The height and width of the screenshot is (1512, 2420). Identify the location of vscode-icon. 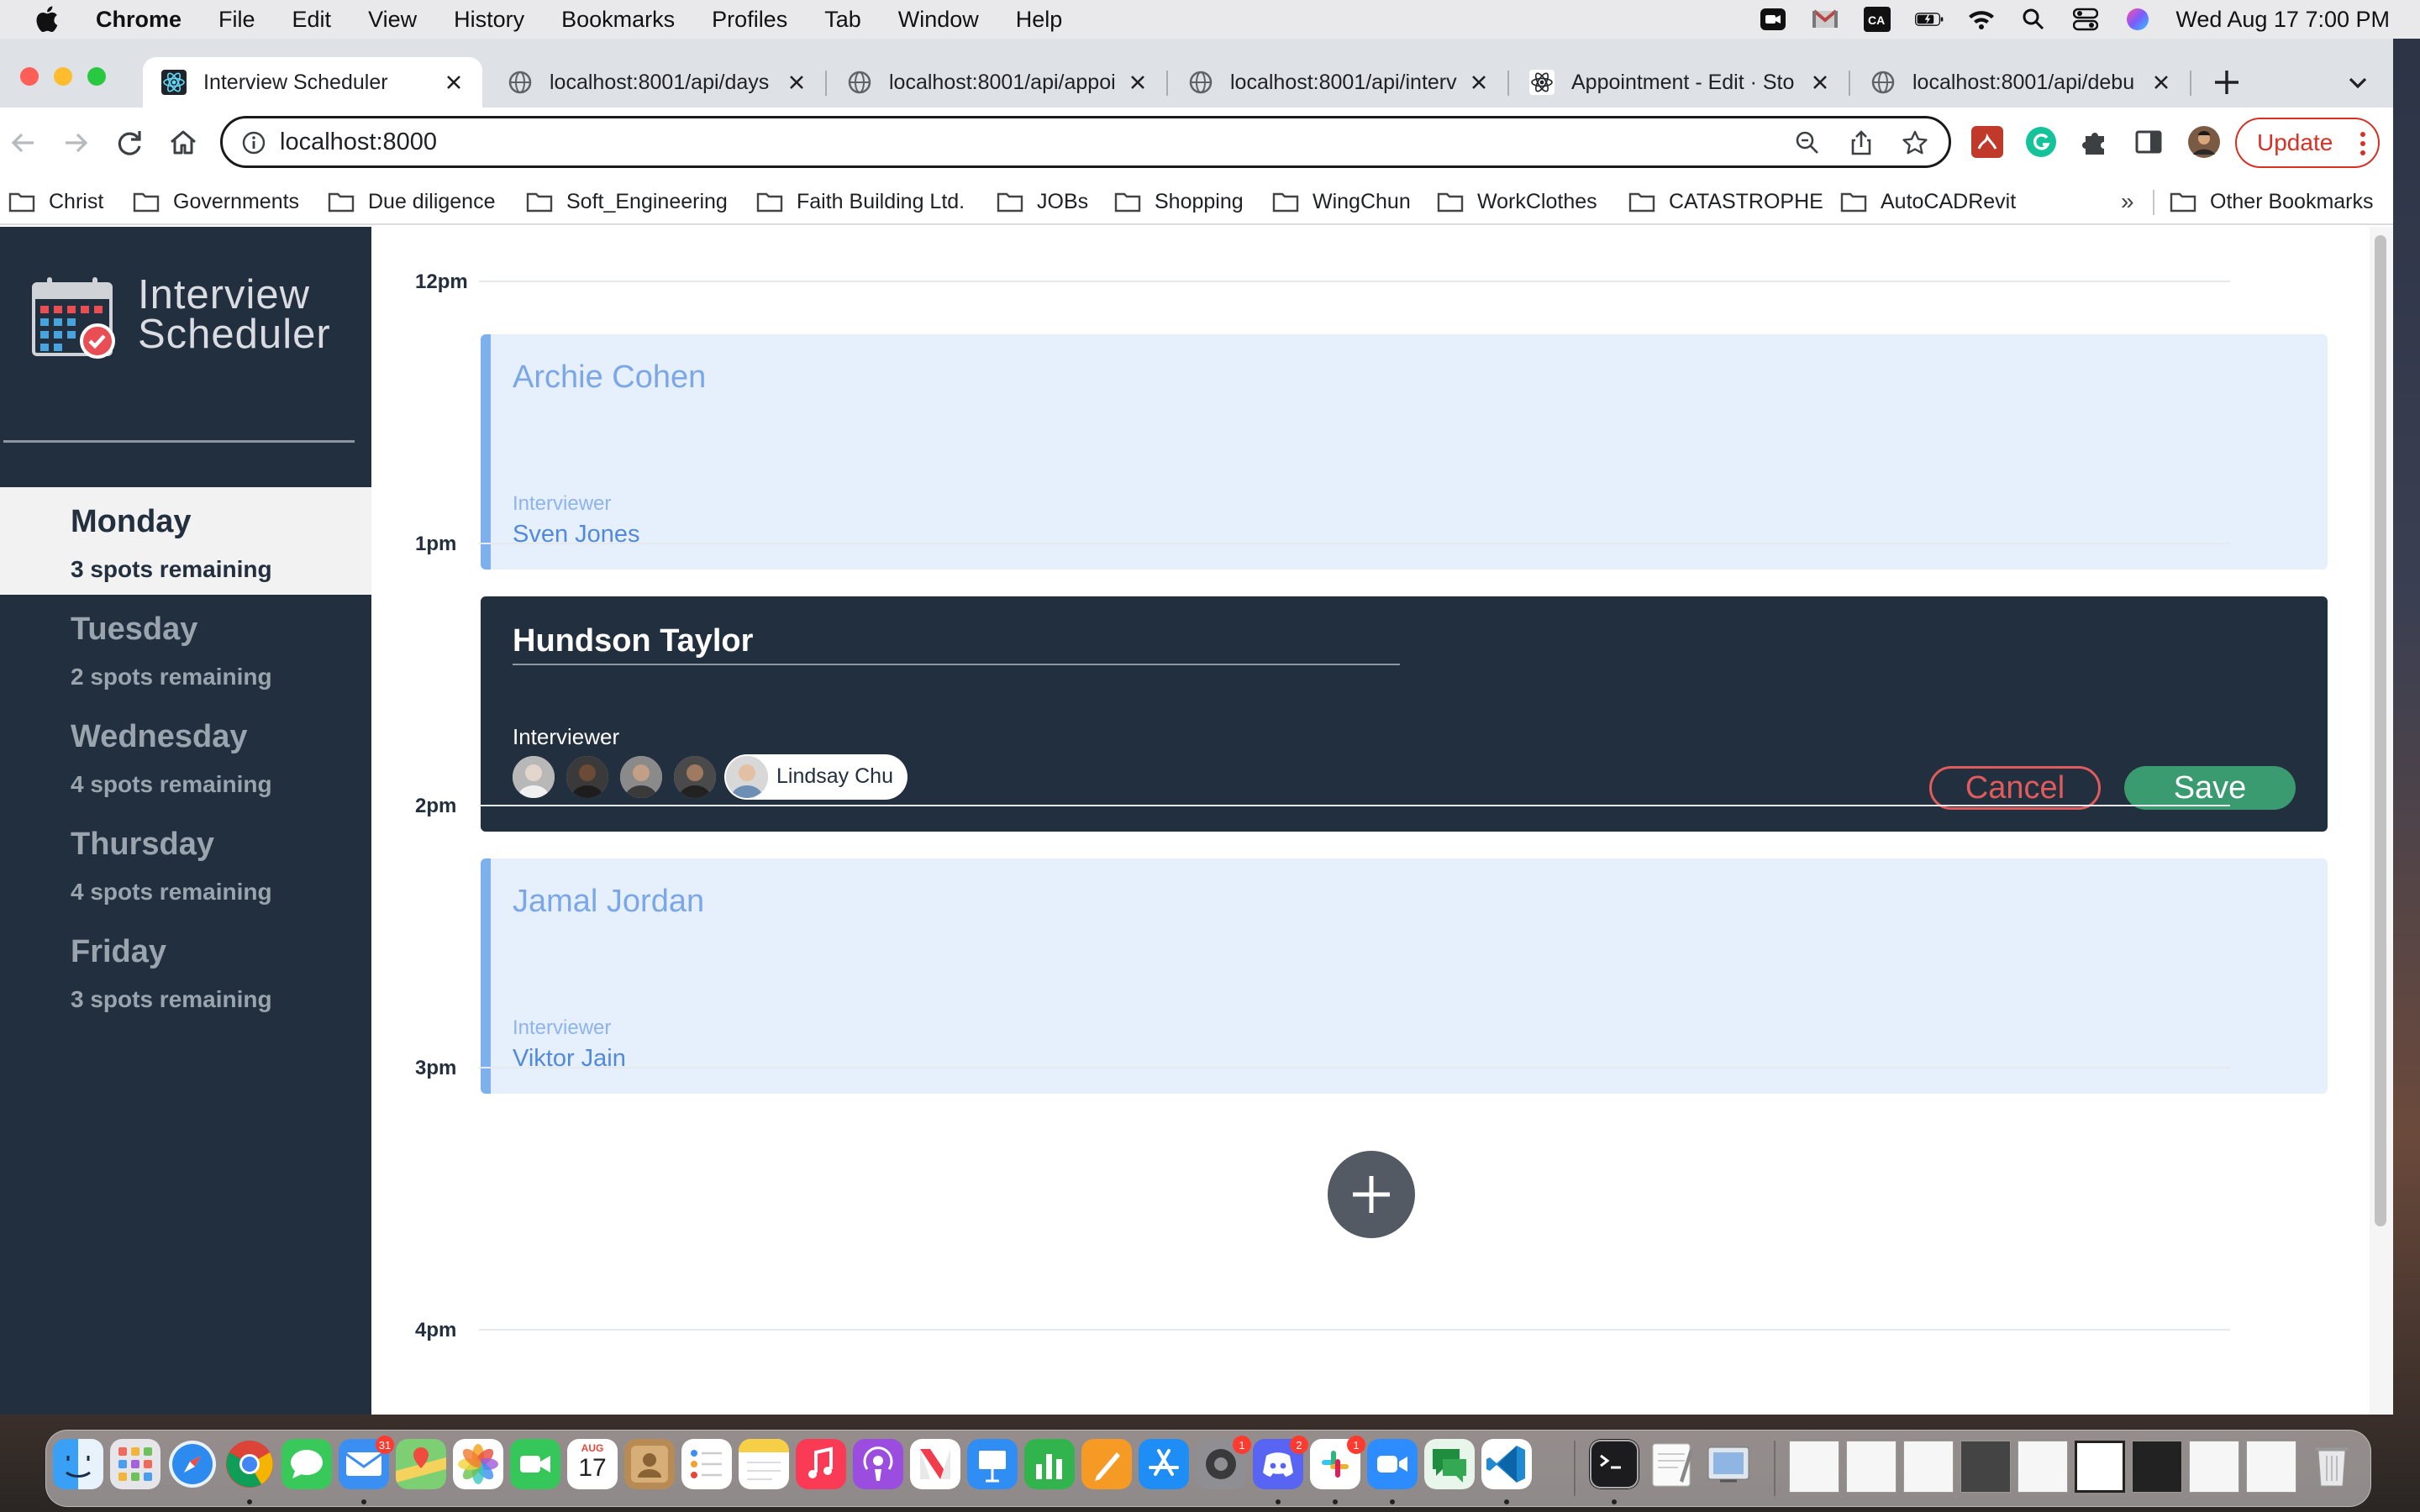
(1506, 1464).